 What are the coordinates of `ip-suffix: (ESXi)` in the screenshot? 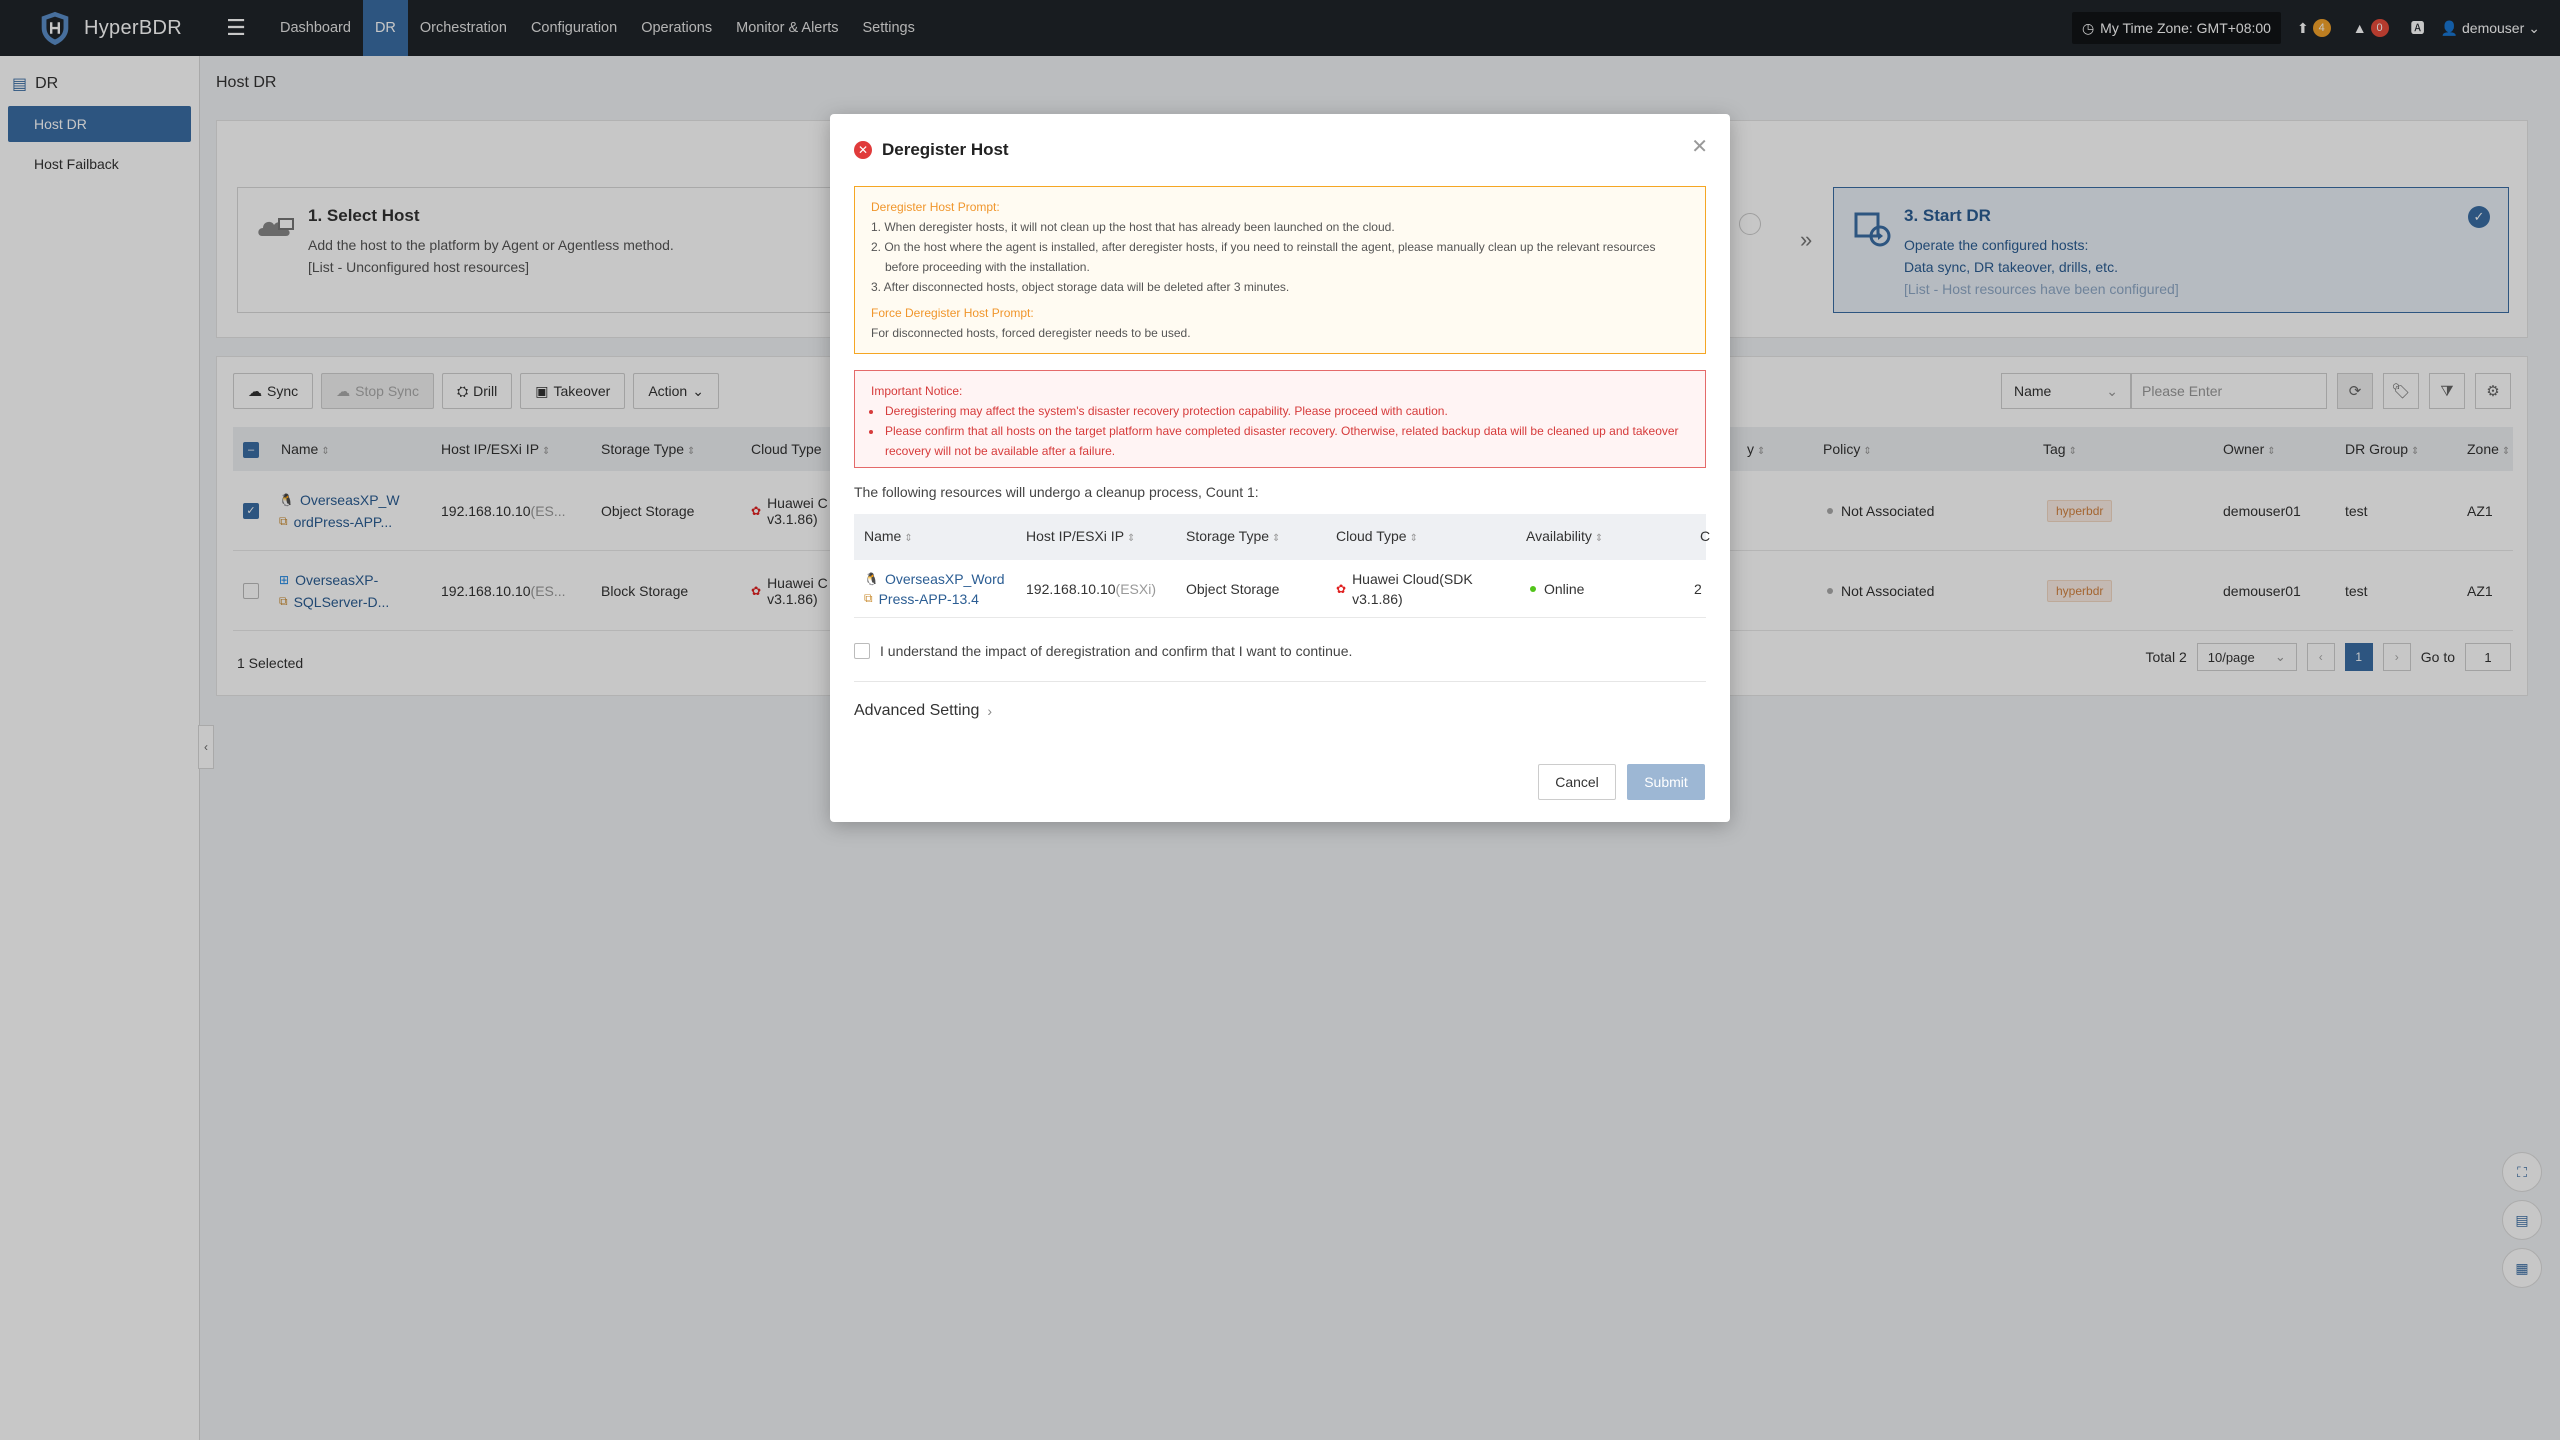 It's located at (1135, 588).